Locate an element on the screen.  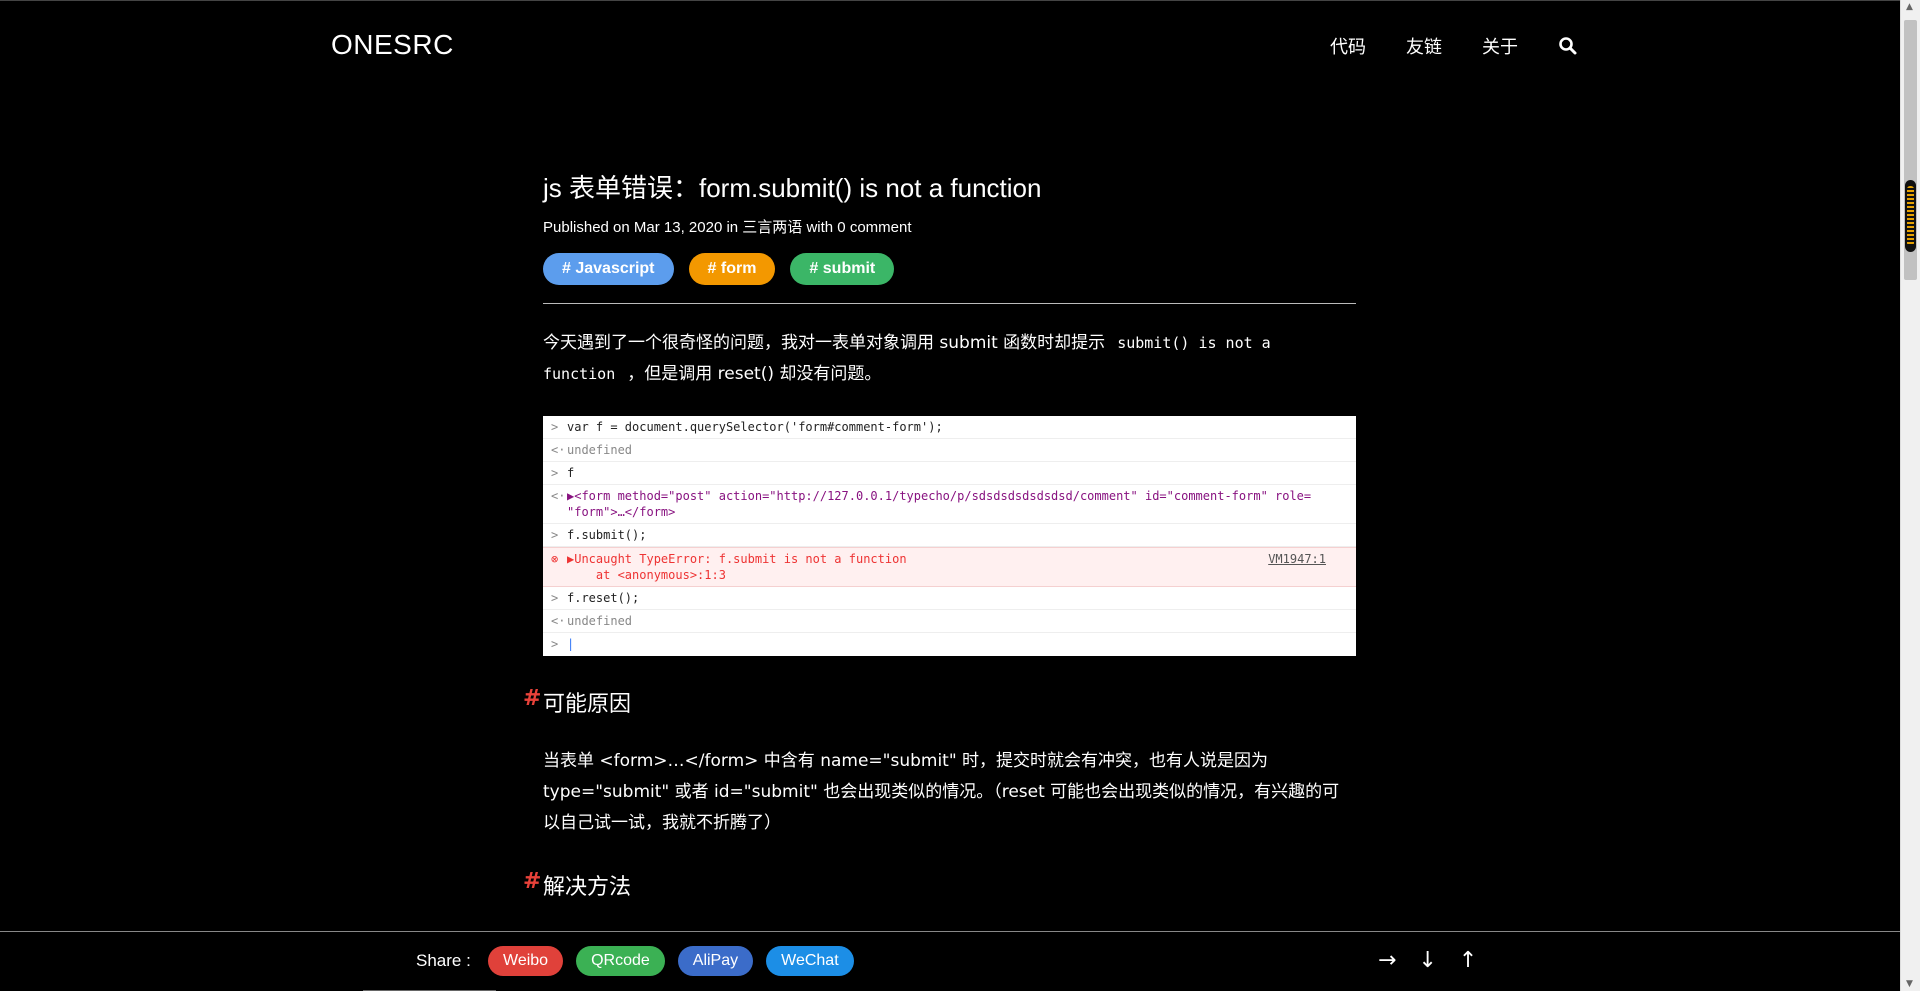
nav-item-code: 代码 is located at coordinates (1348, 46).